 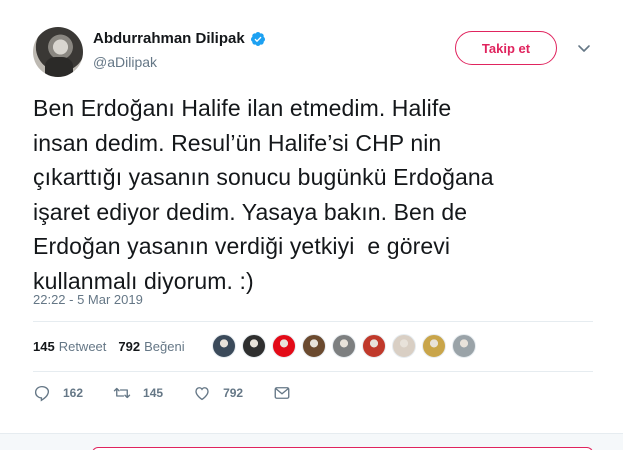 What do you see at coordinates (506, 48) in the screenshot?
I see `follow-button: Takip et` at bounding box center [506, 48].